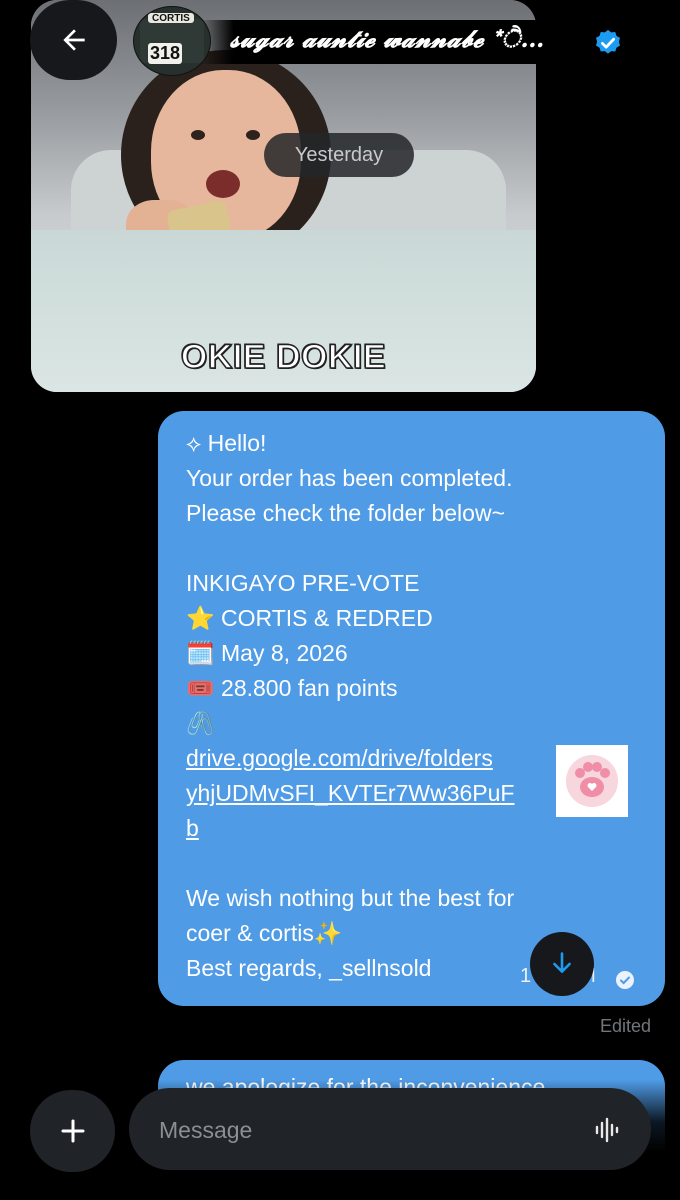 This screenshot has height=1200, width=680. I want to click on plus-icon, so click(72, 1131).